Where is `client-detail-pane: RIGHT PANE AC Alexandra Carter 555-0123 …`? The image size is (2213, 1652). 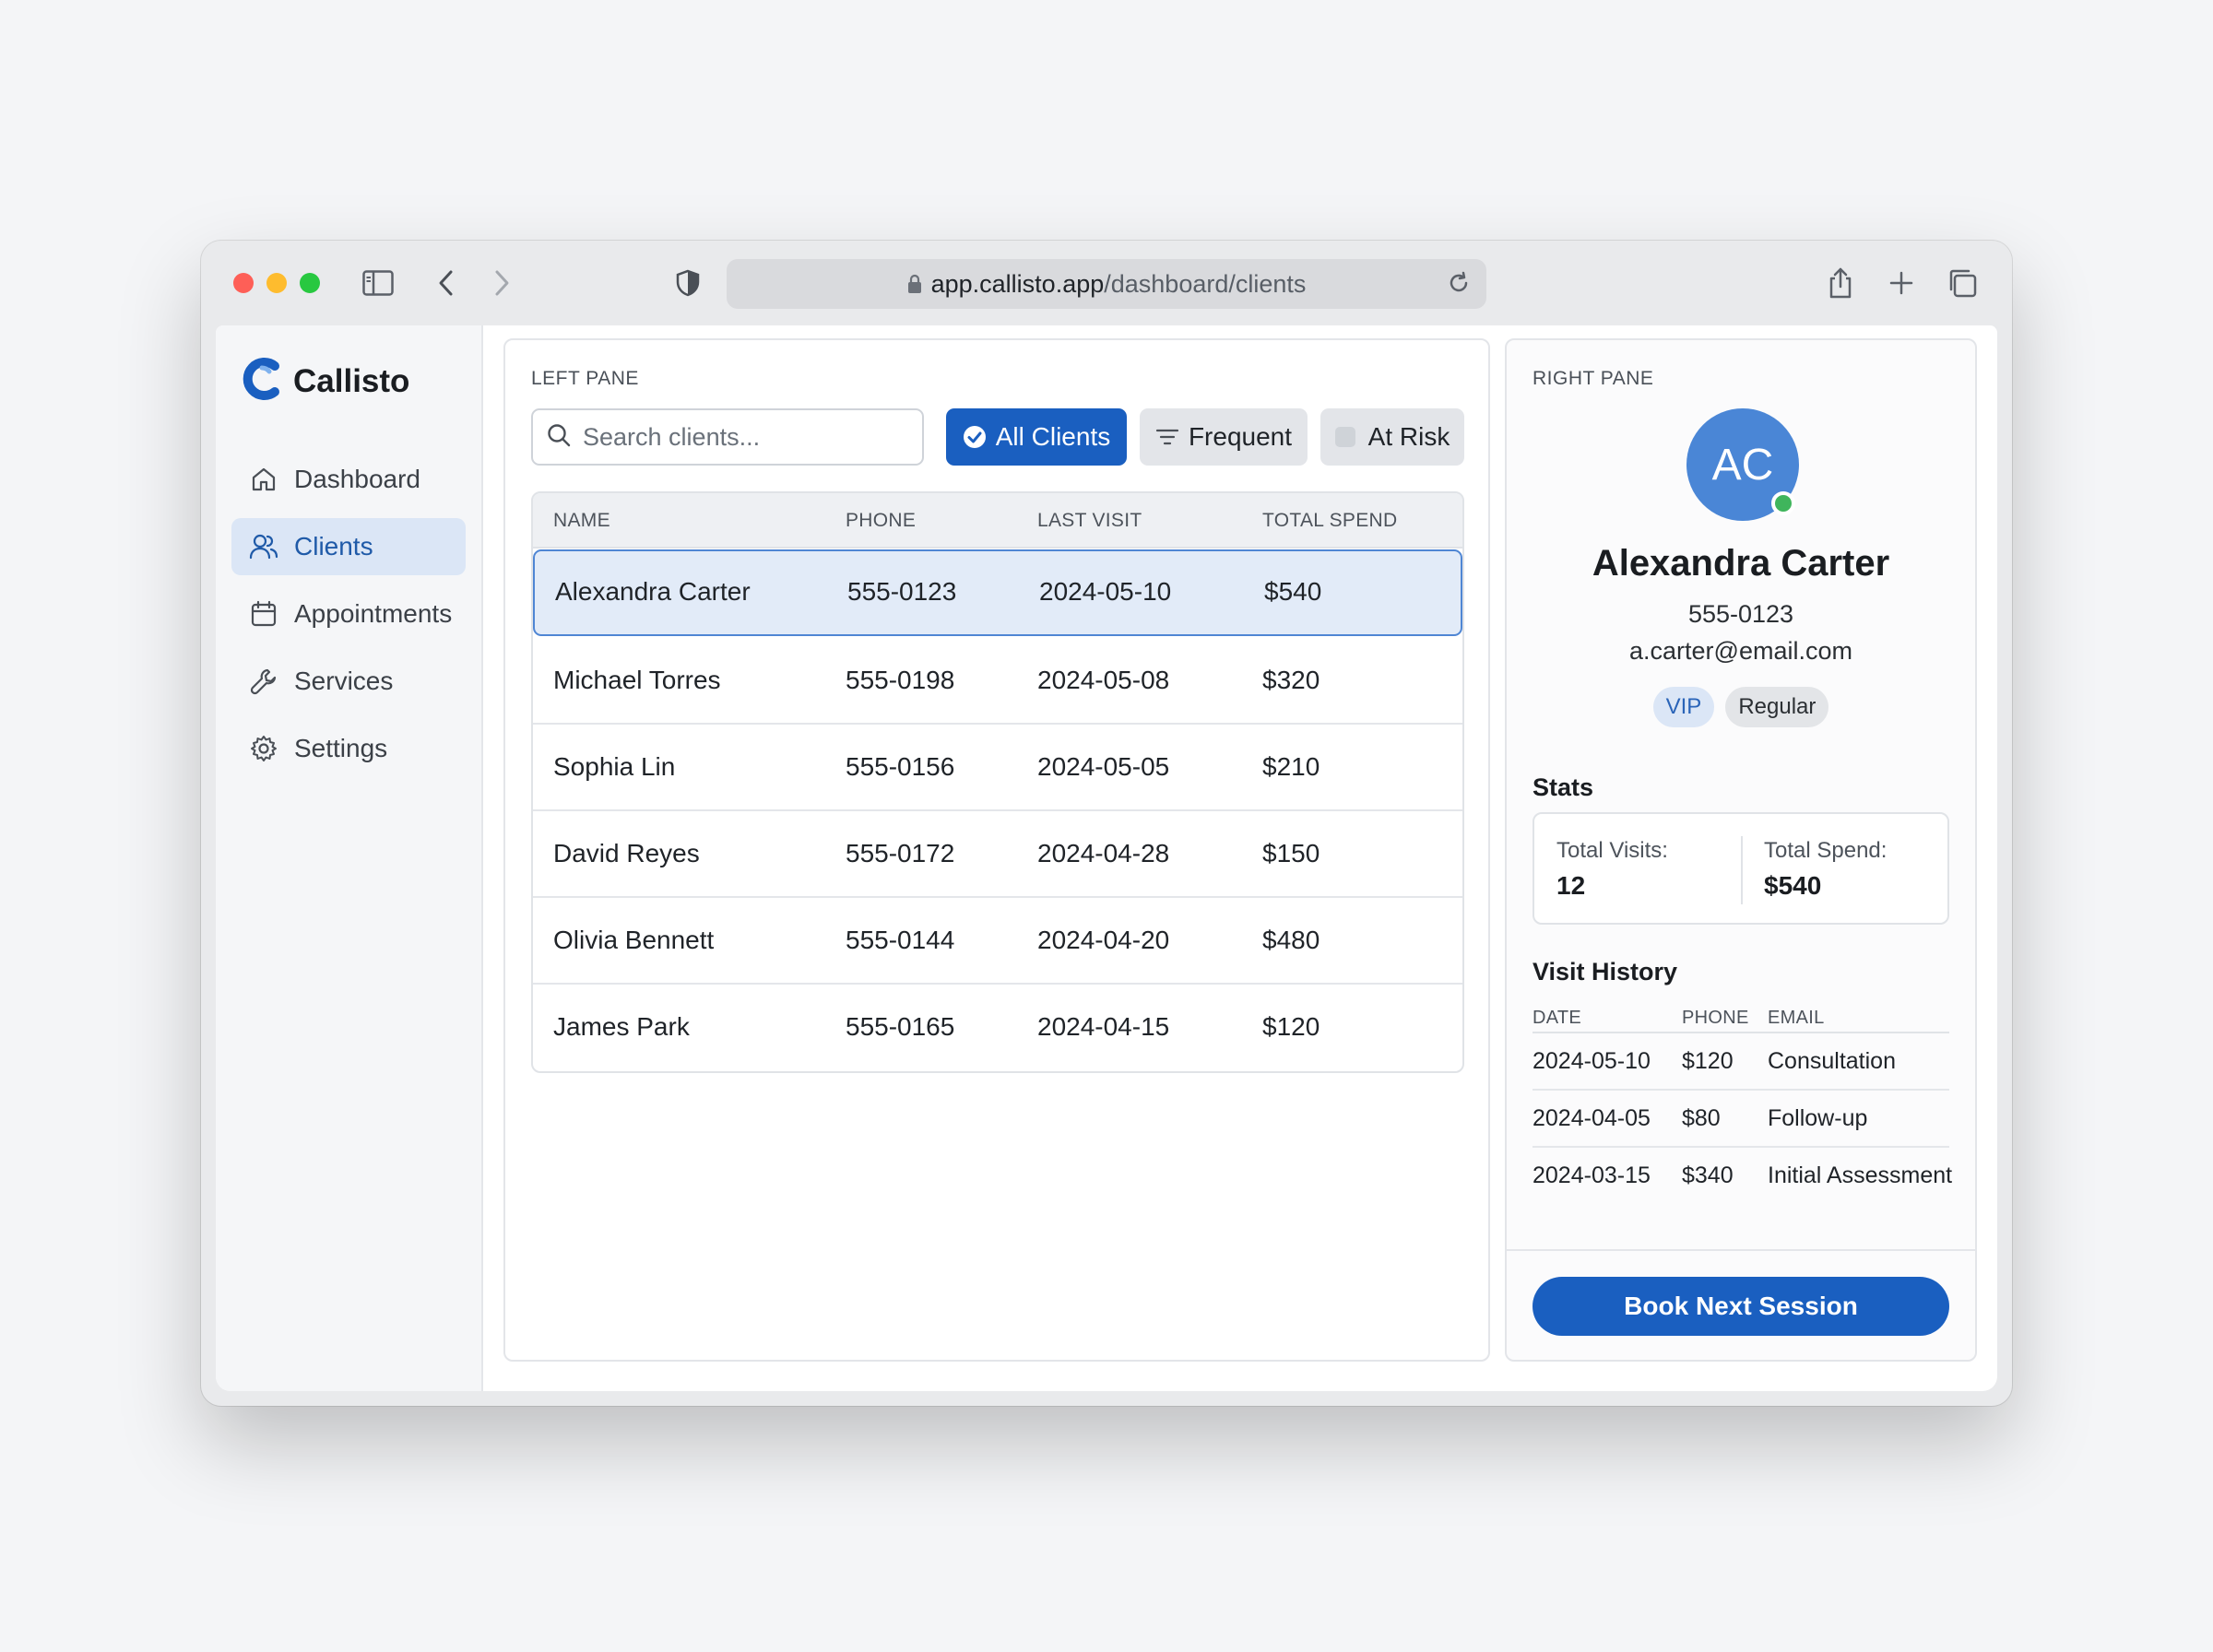
client-detail-pane: RIGHT PANE AC Alexandra Carter 555-0123 … is located at coordinates (1741, 850).